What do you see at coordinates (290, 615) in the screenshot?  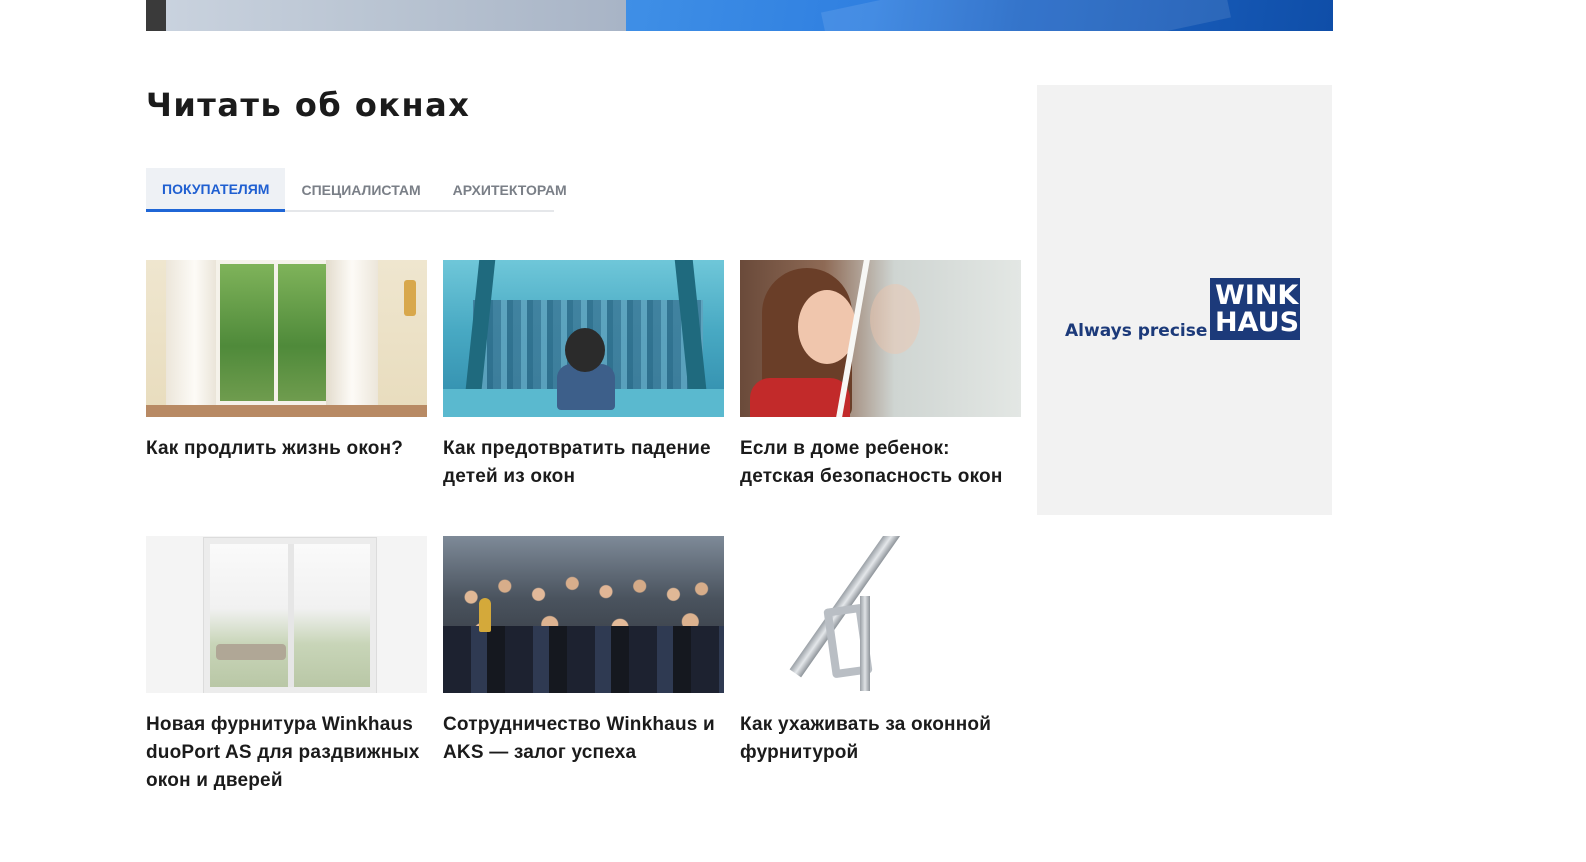 I see `sliding-door` at bounding box center [290, 615].